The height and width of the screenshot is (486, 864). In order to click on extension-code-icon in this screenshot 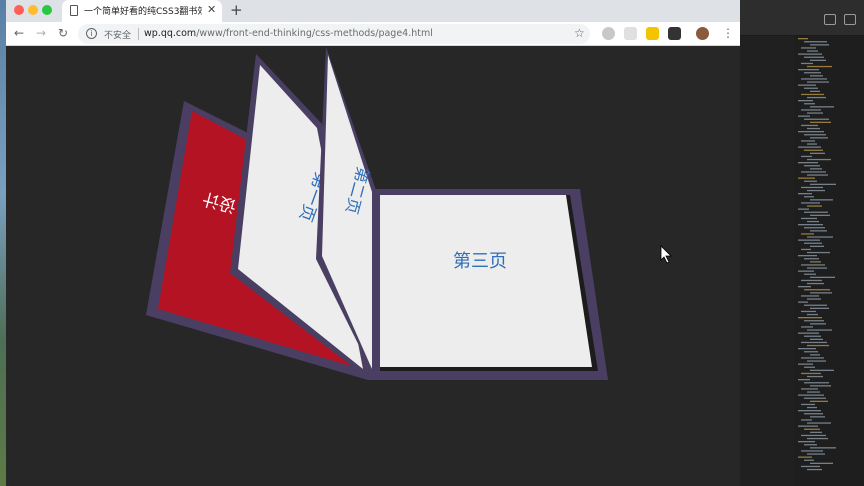, I will do `click(630, 33)`.